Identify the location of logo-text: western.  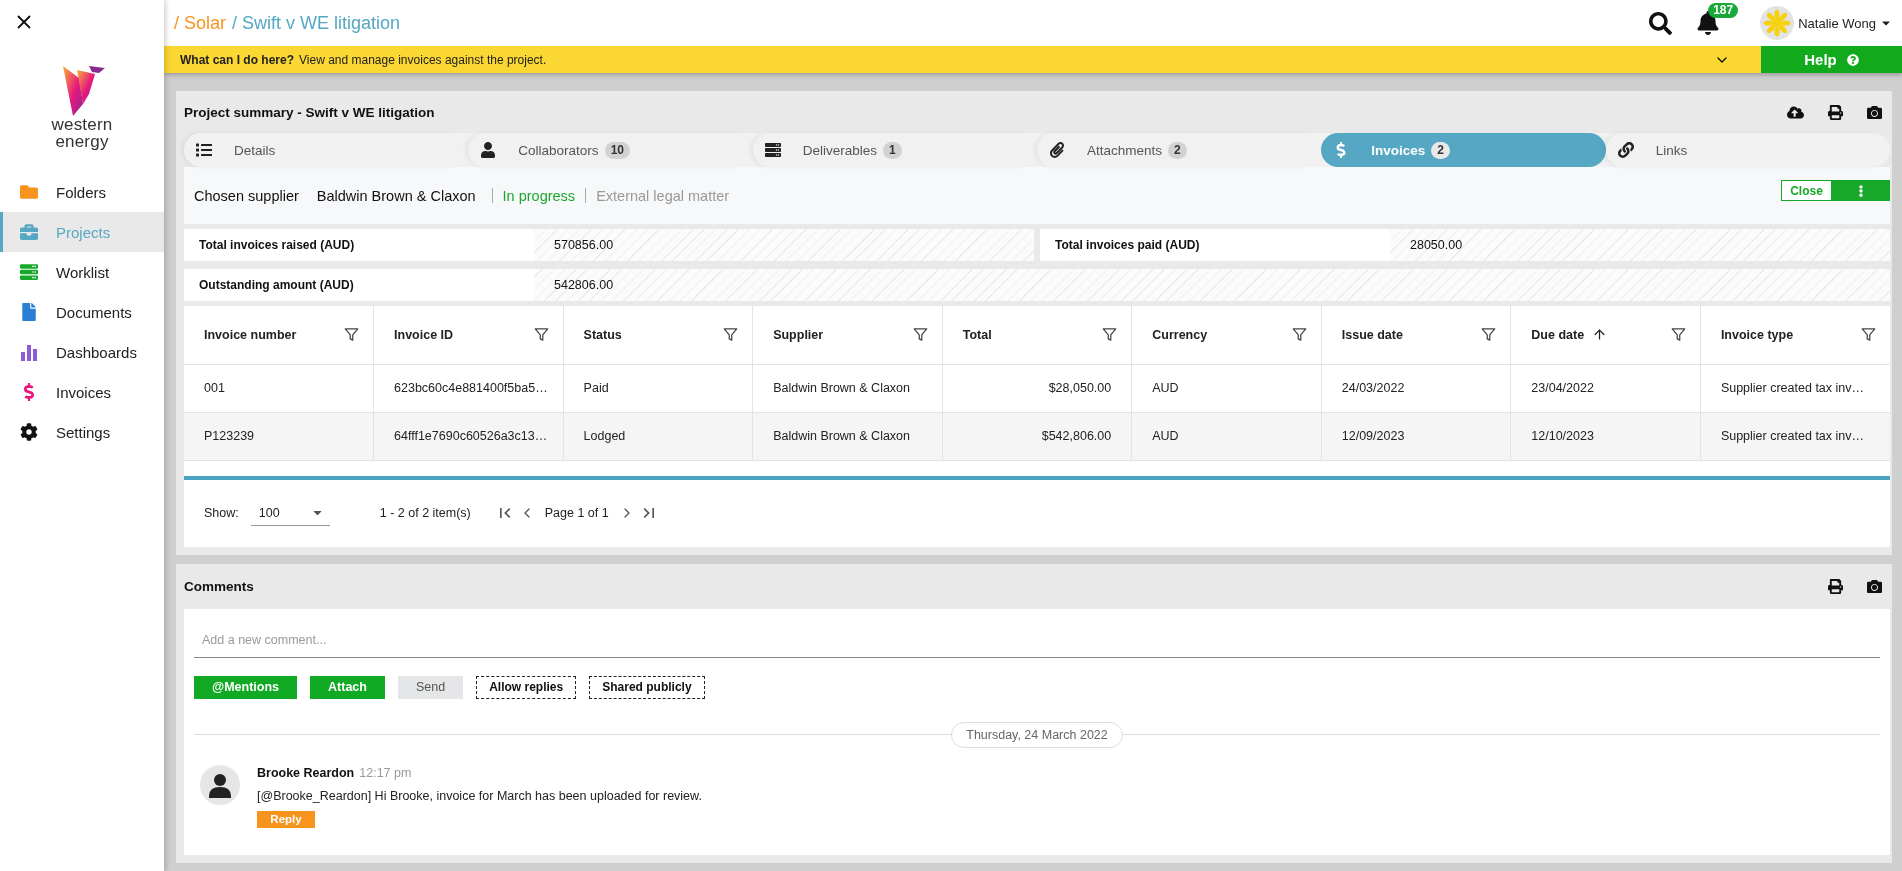
(82, 124).